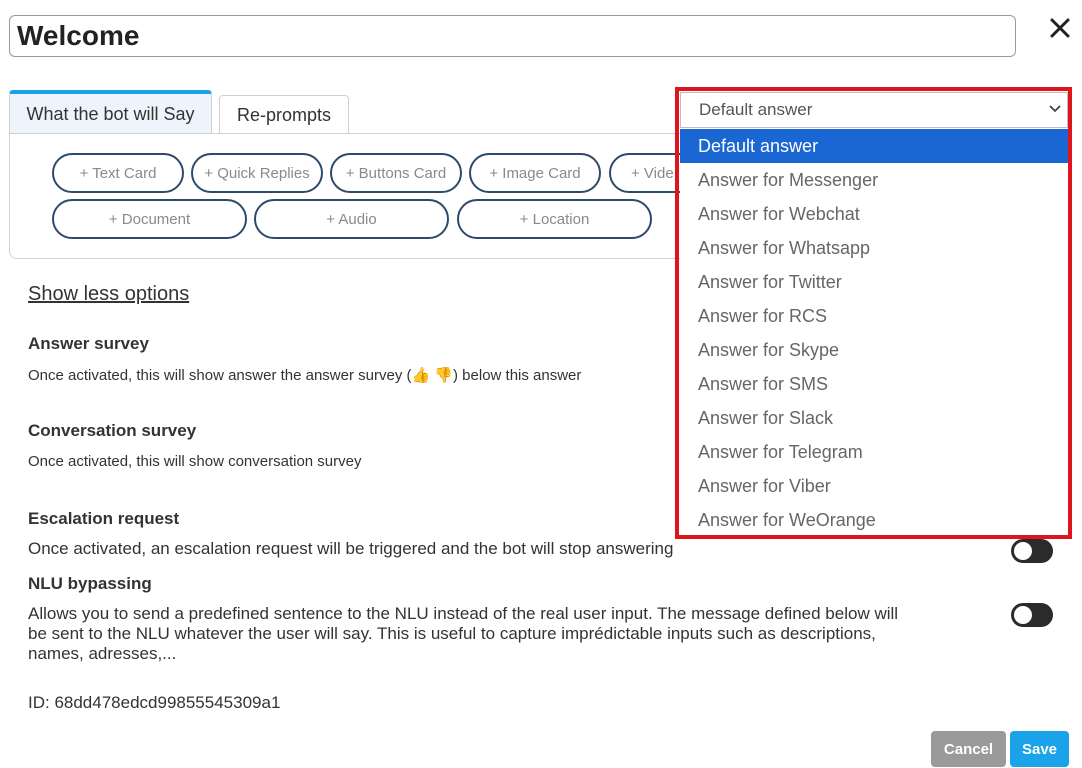 The width and height of the screenshot is (1082, 768). What do you see at coordinates (874, 214) in the screenshot?
I see `option-webchat: Answer for Webchat` at bounding box center [874, 214].